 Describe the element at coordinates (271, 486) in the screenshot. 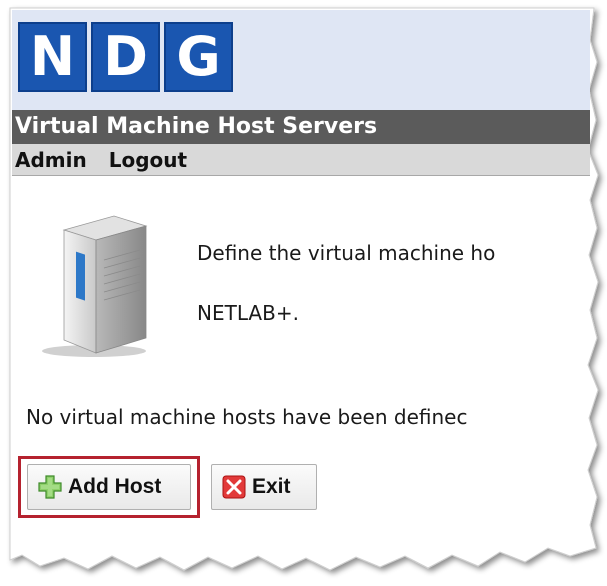

I see `exit-label: Exit` at that location.